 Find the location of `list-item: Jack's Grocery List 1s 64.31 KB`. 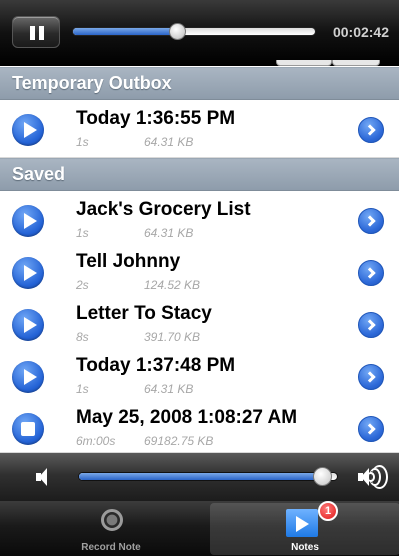

list-item: Jack's Grocery List 1s 64.31 KB is located at coordinates (199, 220).